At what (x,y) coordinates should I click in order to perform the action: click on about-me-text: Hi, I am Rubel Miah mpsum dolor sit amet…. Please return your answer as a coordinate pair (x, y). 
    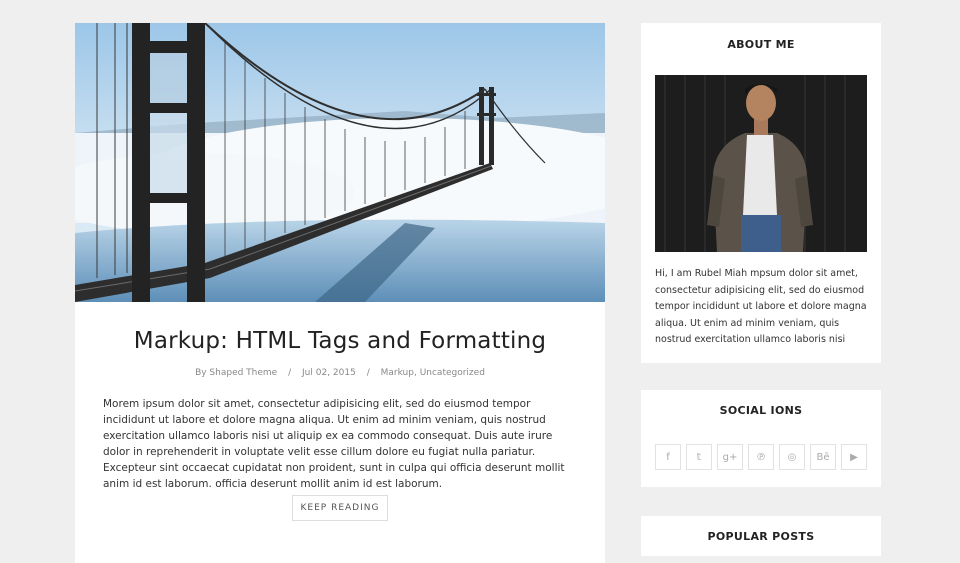
    Looking at the image, I should click on (761, 306).